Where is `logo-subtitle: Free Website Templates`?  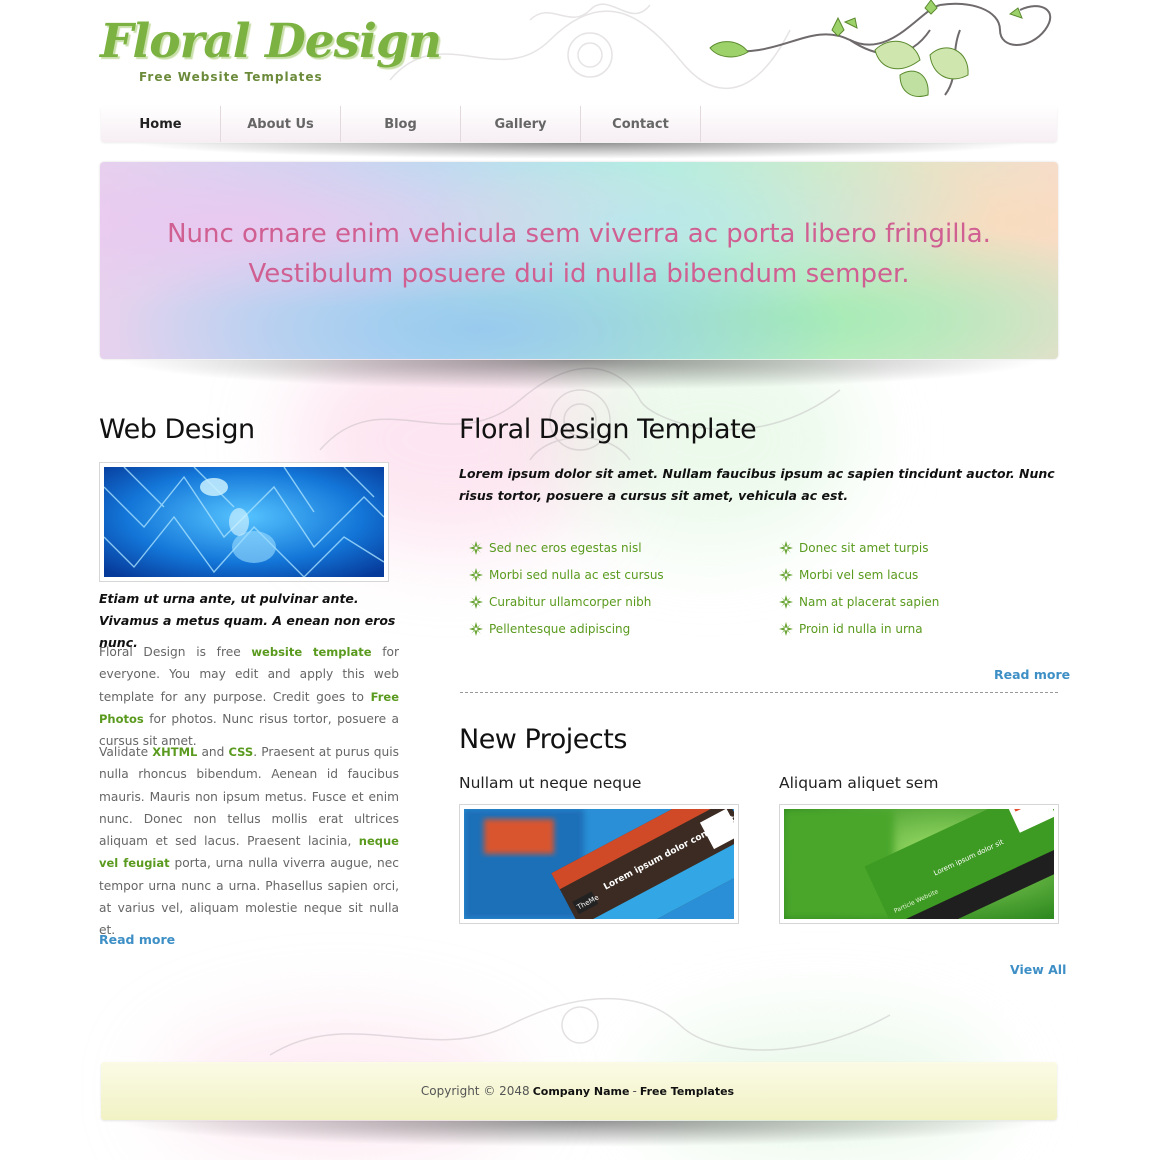
logo-subtitle: Free Website Templates is located at coordinates (231, 77).